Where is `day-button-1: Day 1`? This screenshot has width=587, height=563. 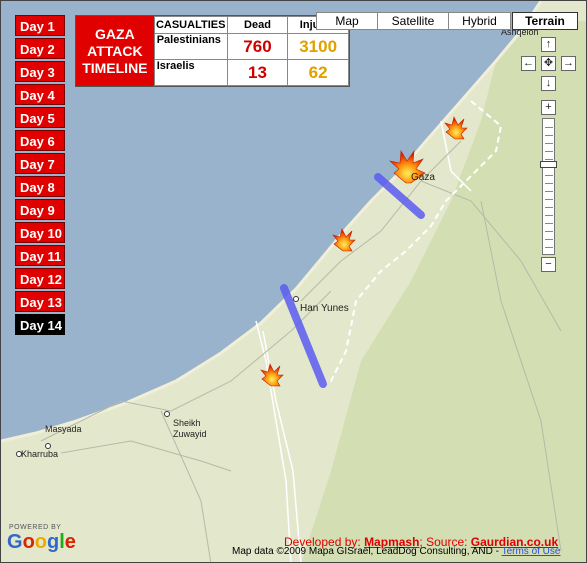
day-button-1: Day 1 is located at coordinates (40, 25).